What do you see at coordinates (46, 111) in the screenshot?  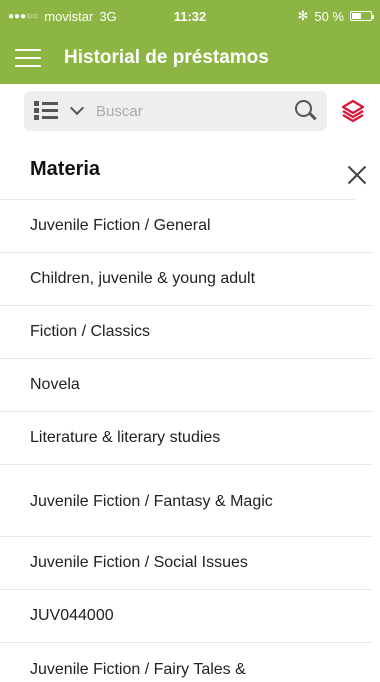 I see `list-view-icon` at bounding box center [46, 111].